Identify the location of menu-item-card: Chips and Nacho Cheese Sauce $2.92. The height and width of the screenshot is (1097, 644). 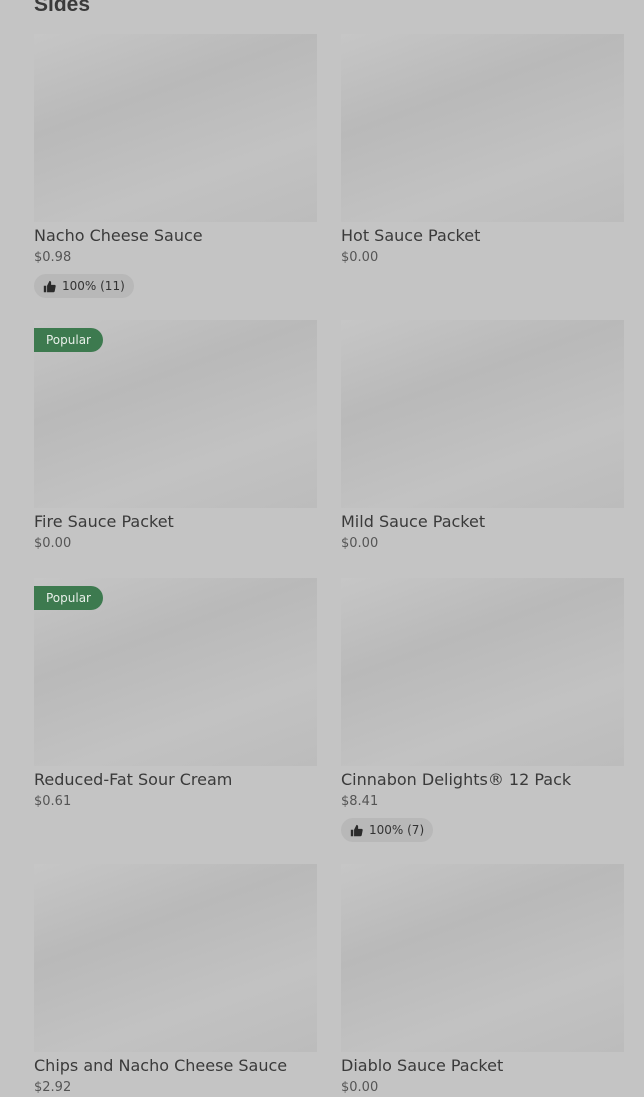
(175, 979).